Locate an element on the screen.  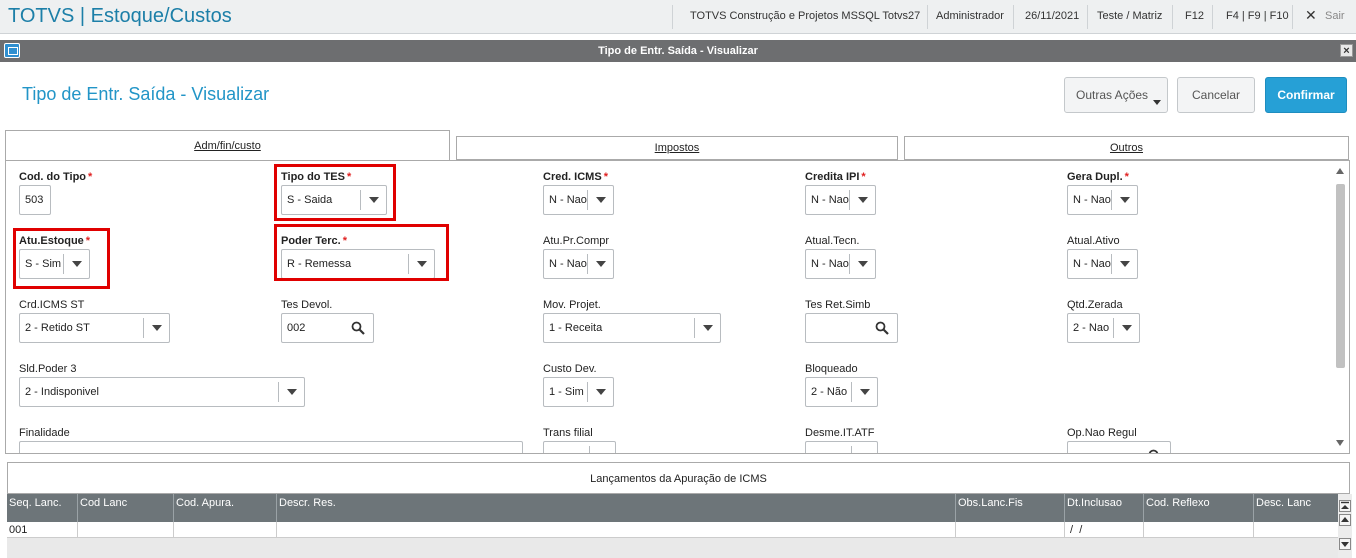
column-header: Desc. Lanc is located at coordinates (1296, 508).